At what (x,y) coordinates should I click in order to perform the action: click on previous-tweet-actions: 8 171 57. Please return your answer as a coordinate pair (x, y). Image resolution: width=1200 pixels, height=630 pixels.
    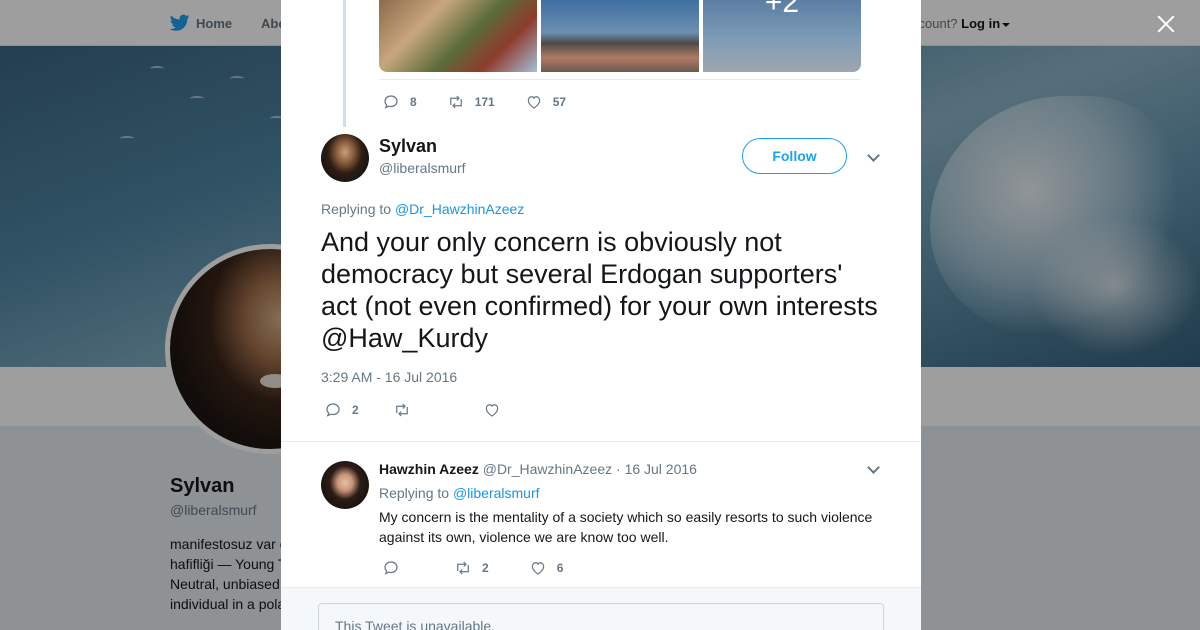
    Looking at the image, I should click on (489, 102).